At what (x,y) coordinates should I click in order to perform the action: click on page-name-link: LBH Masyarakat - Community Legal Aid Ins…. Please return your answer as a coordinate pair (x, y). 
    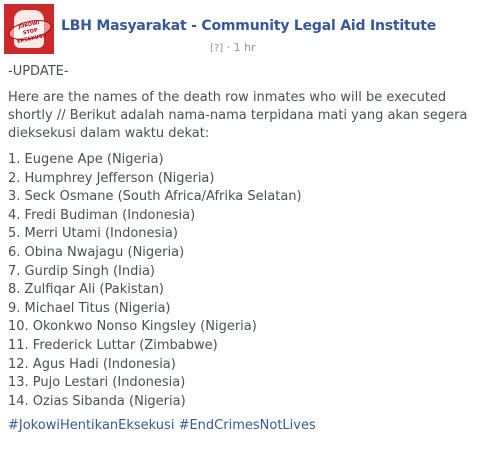
    Looking at the image, I should click on (248, 26).